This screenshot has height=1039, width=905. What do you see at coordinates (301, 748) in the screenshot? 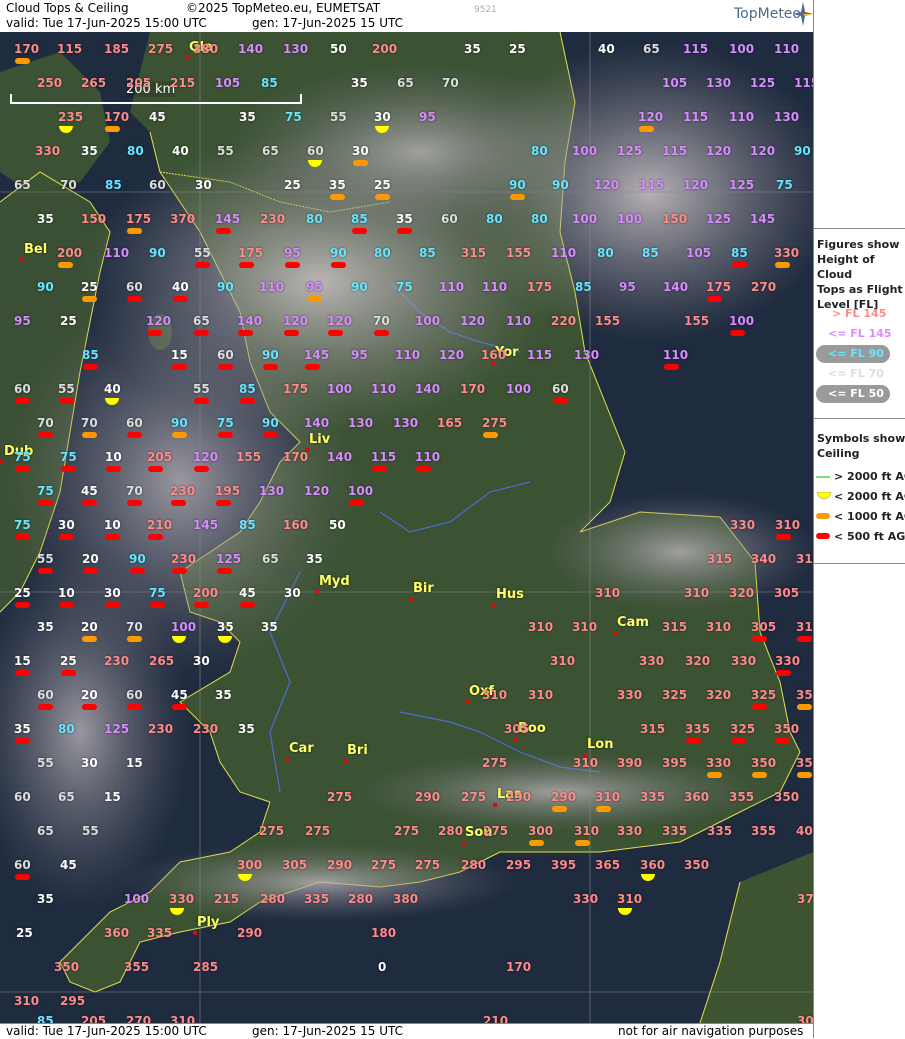
I see `city-label: Car` at bounding box center [301, 748].